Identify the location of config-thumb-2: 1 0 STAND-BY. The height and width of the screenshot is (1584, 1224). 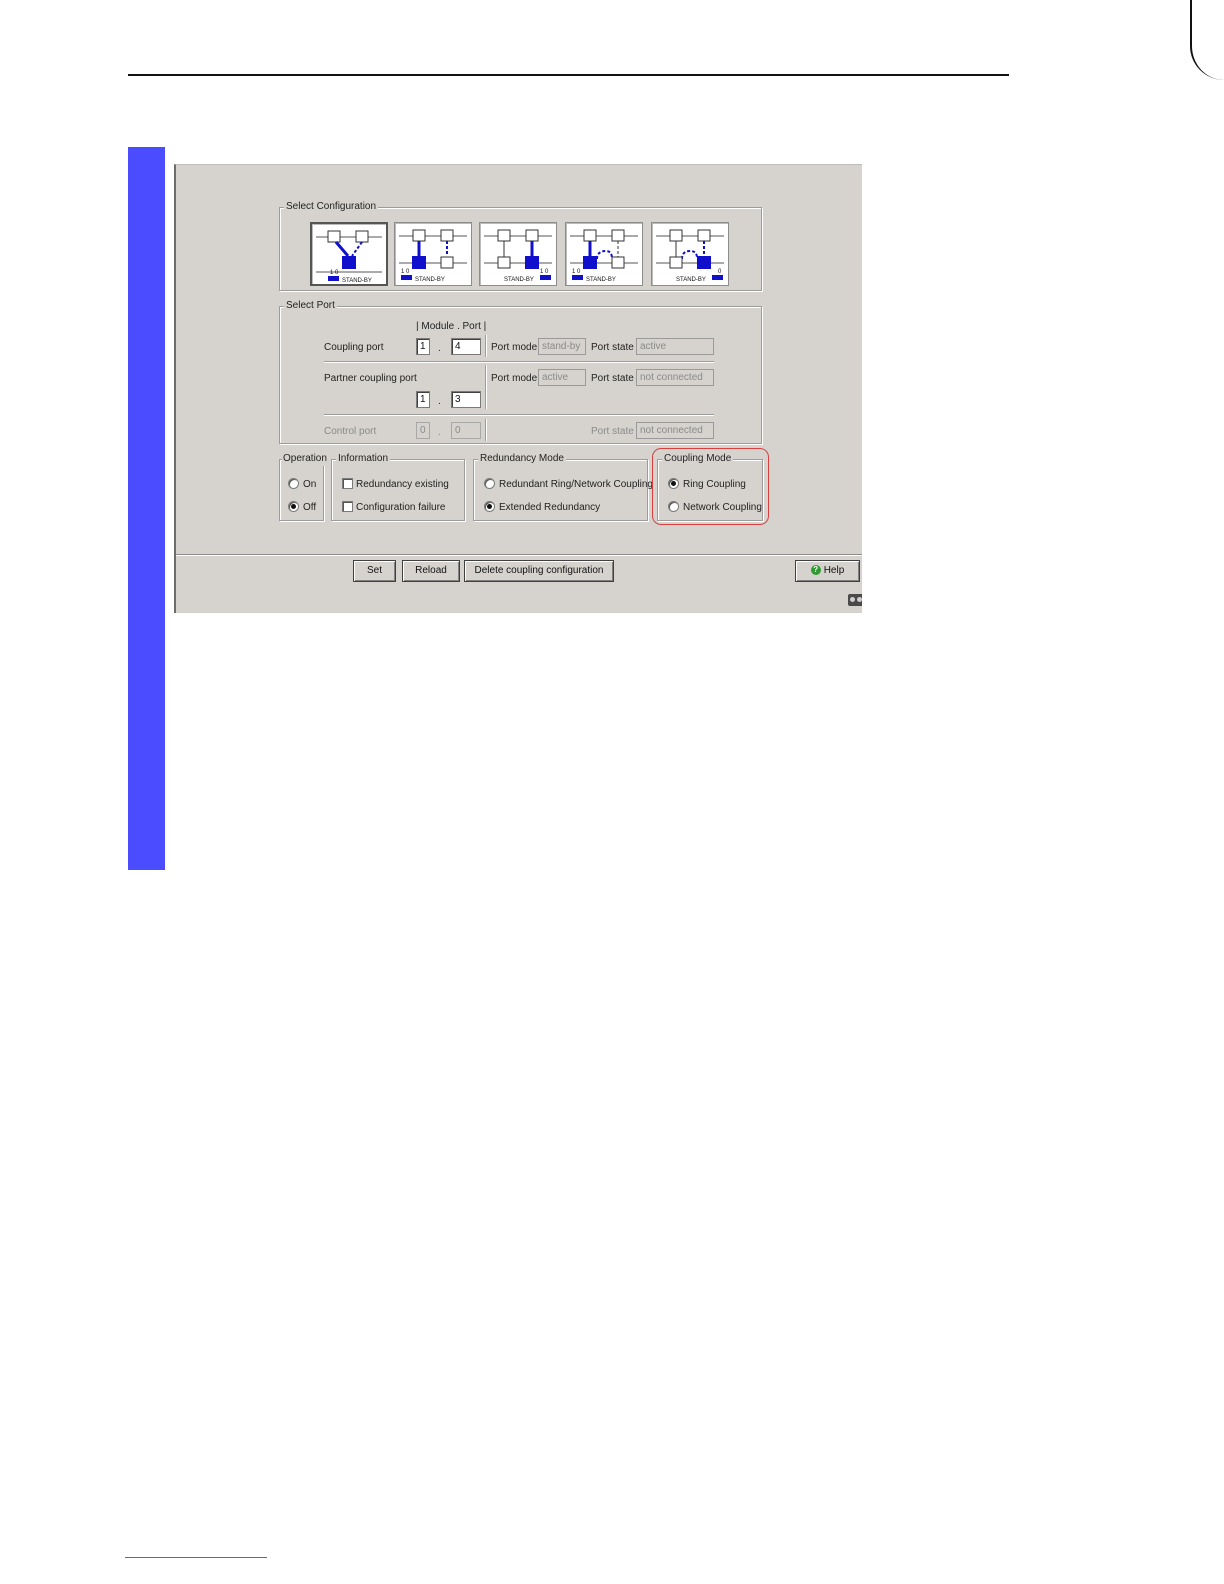
(433, 254).